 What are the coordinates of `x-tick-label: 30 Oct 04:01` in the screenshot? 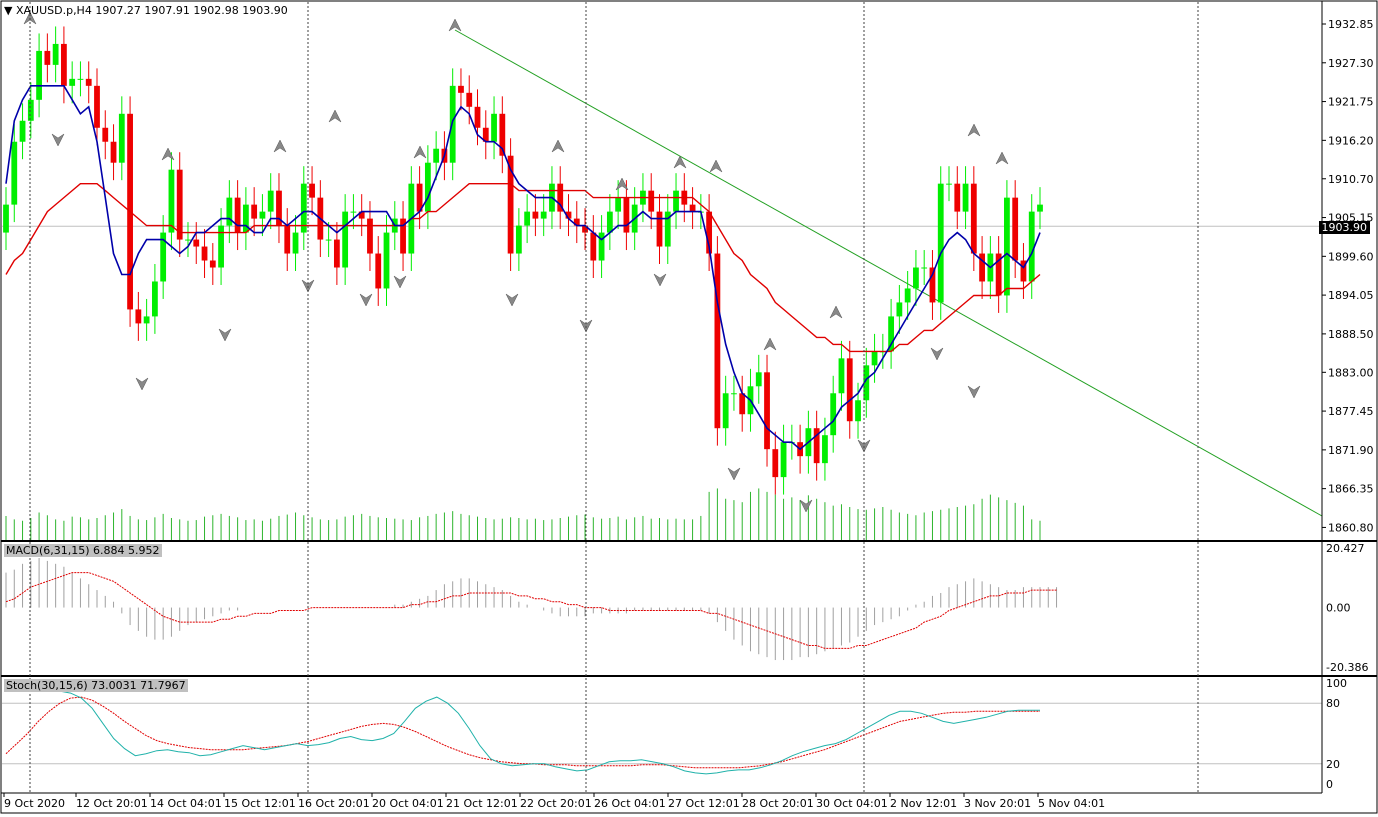 It's located at (852, 803).